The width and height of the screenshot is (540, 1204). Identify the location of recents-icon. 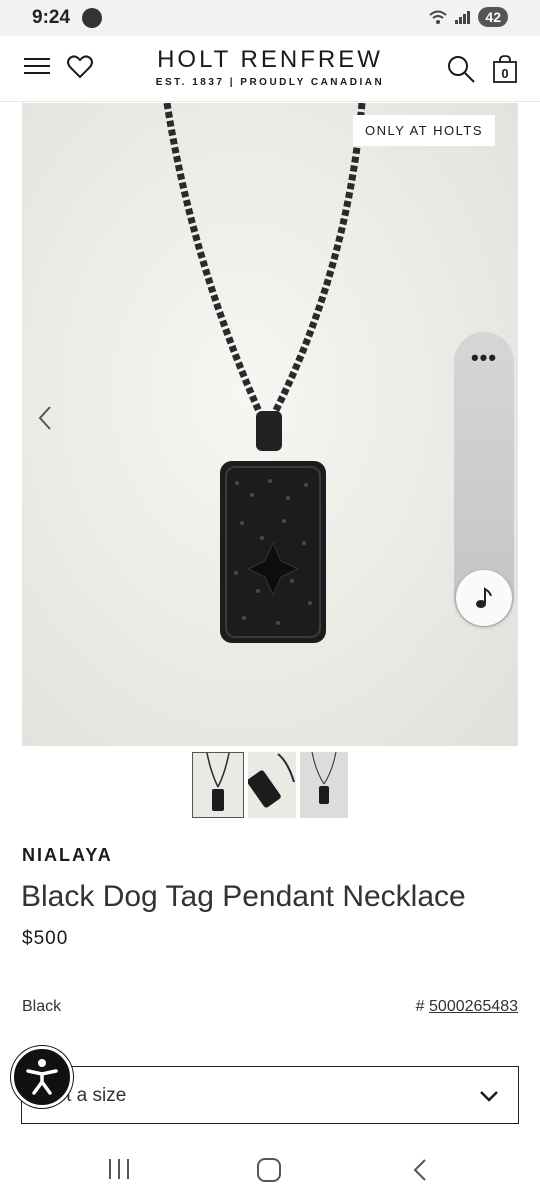
(119, 1169).